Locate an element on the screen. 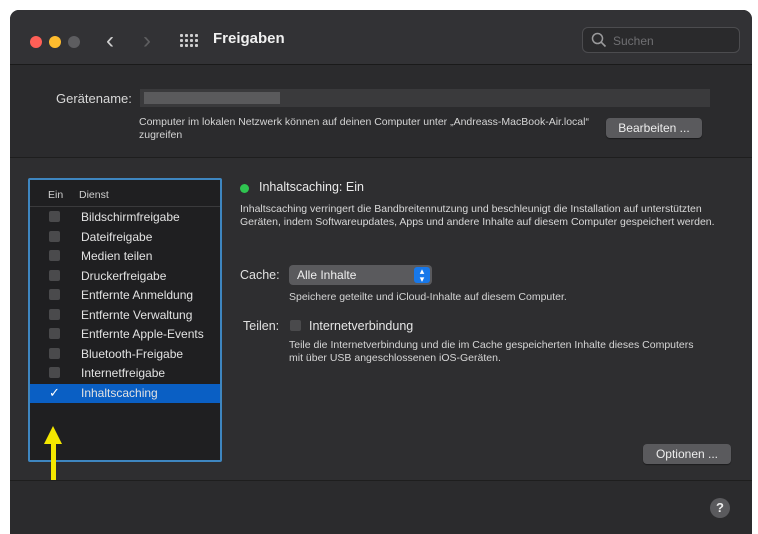 Image resolution: width=758 pixels, height=534 pixels. search-input is located at coordinates (673, 41).